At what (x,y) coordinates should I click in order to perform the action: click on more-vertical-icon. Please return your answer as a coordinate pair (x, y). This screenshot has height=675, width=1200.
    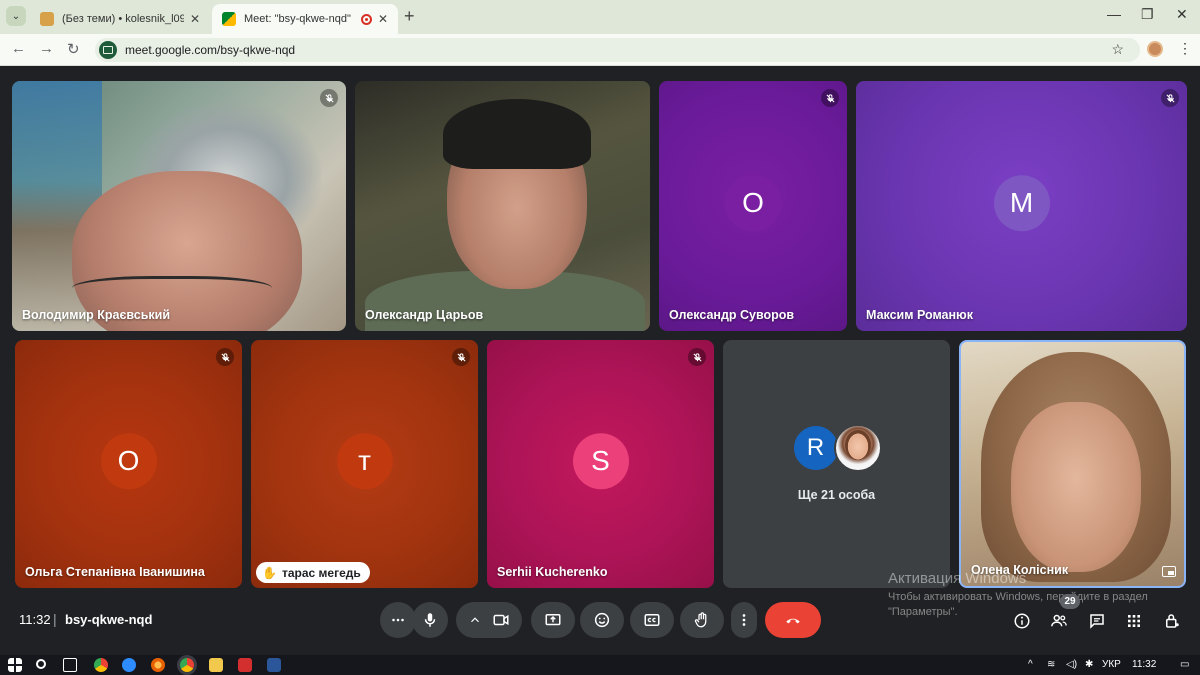
    Looking at the image, I should click on (744, 620).